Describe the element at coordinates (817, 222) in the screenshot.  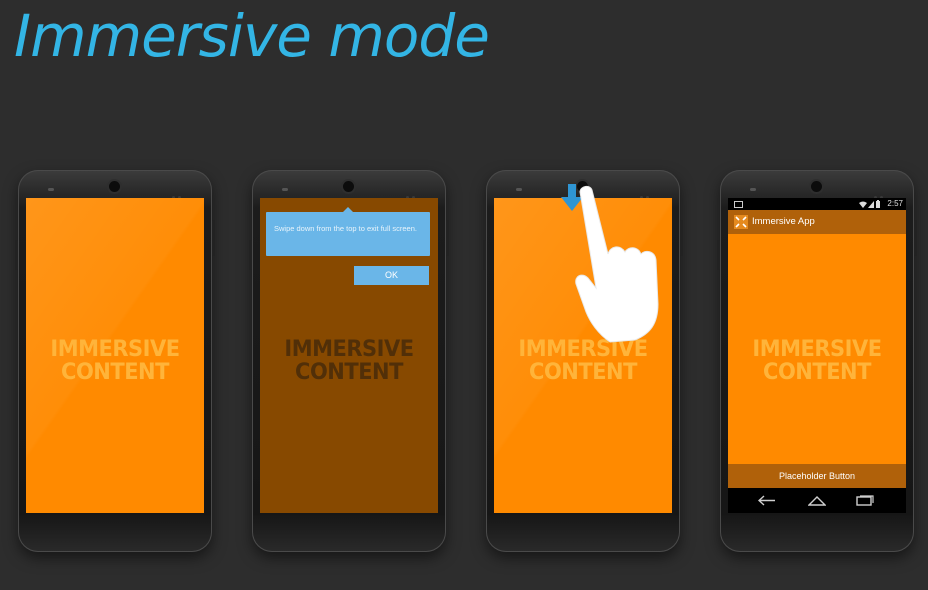
I see `action-bar: Immersive App` at that location.